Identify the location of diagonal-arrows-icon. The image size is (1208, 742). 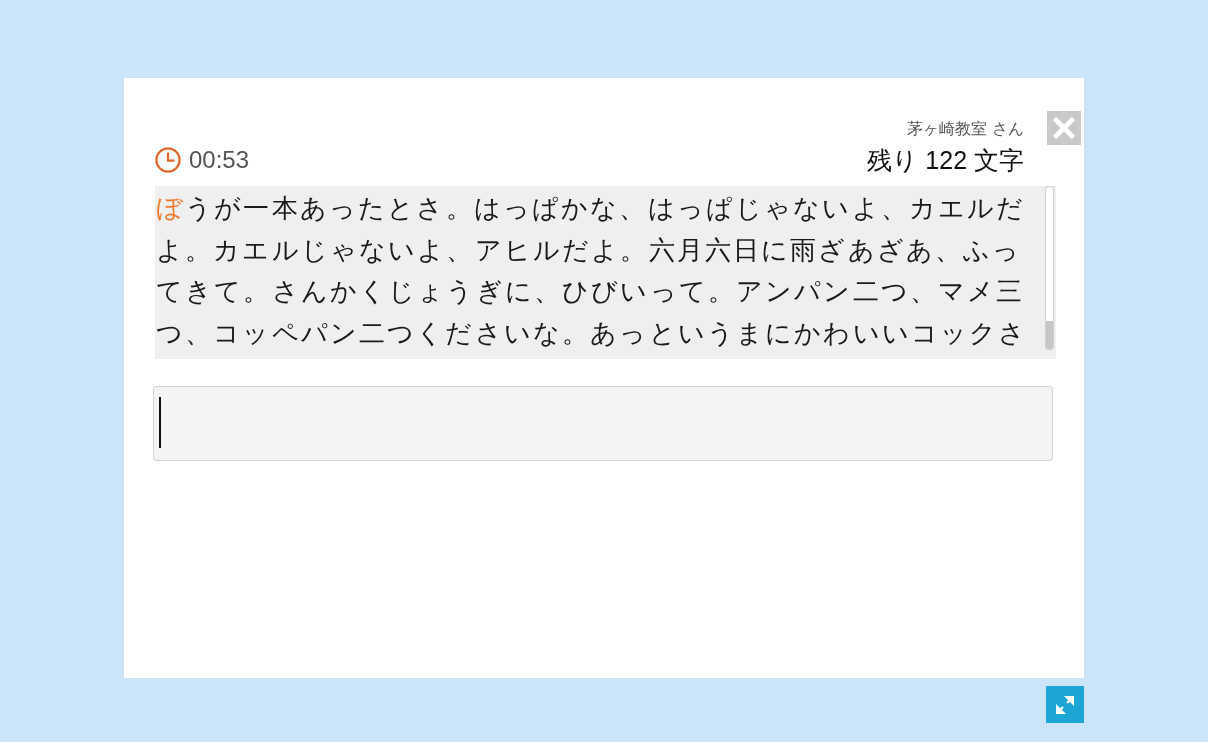
(1065, 704).